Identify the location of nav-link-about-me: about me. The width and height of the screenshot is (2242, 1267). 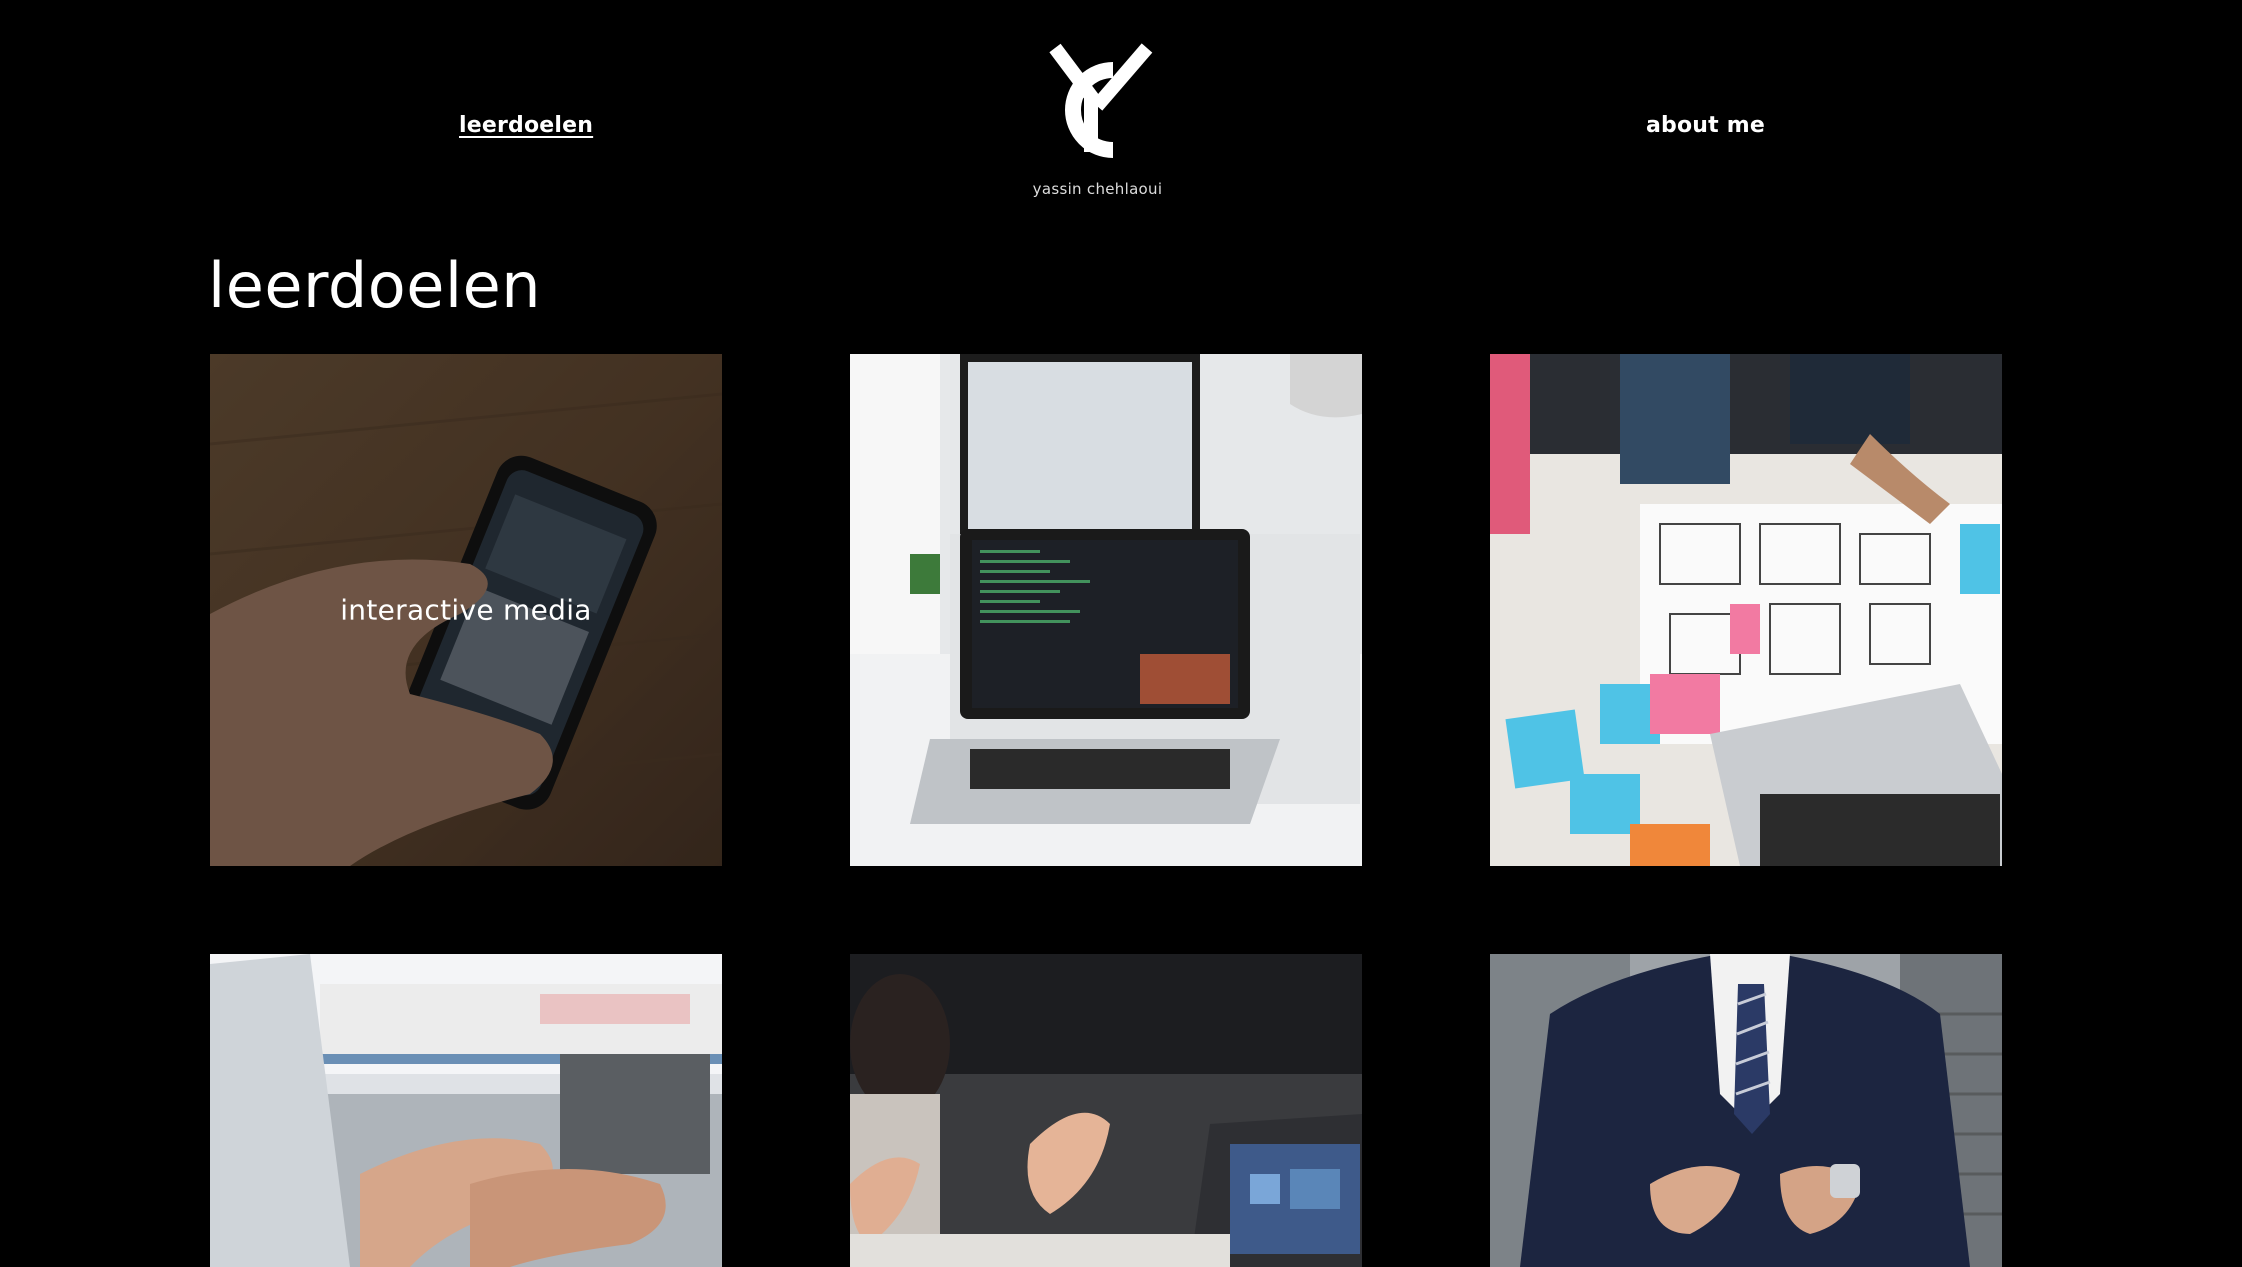
(1705, 126).